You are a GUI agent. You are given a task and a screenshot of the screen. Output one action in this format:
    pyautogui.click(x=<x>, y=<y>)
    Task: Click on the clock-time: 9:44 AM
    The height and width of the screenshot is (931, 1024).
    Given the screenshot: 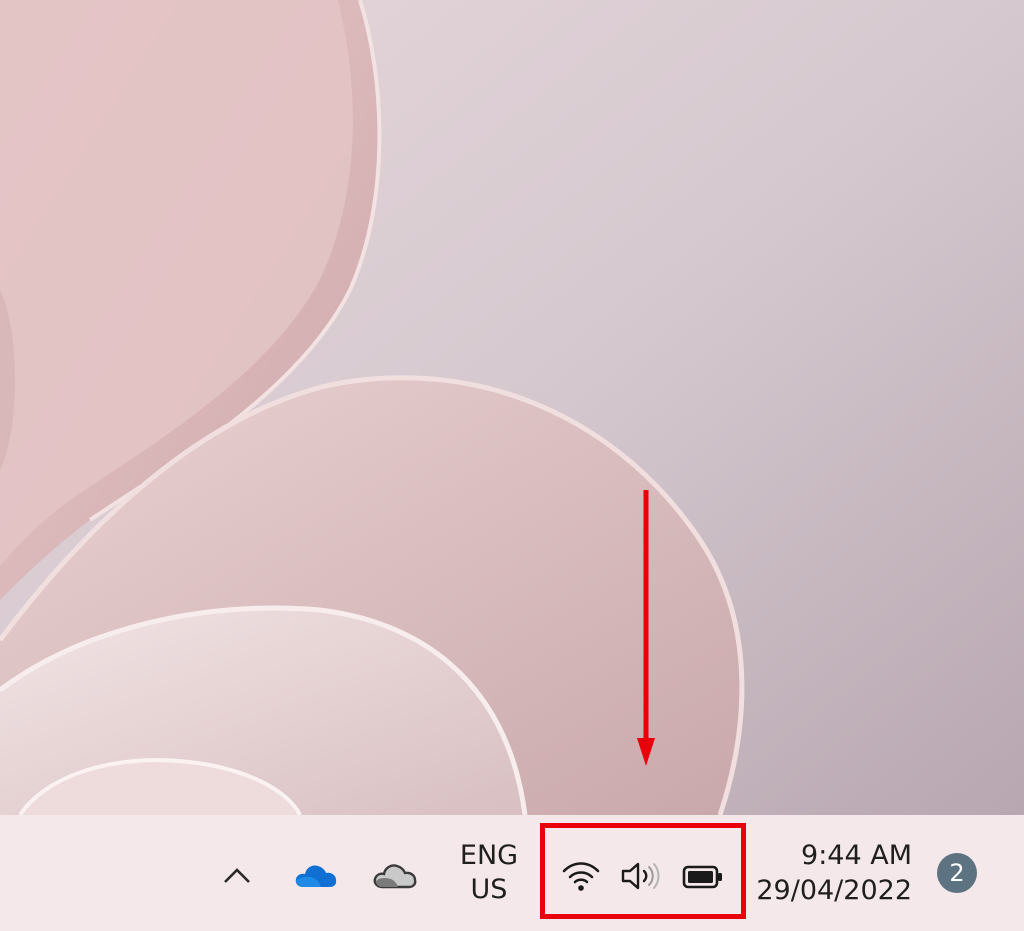 What is the action you would take?
    pyautogui.click(x=856, y=855)
    